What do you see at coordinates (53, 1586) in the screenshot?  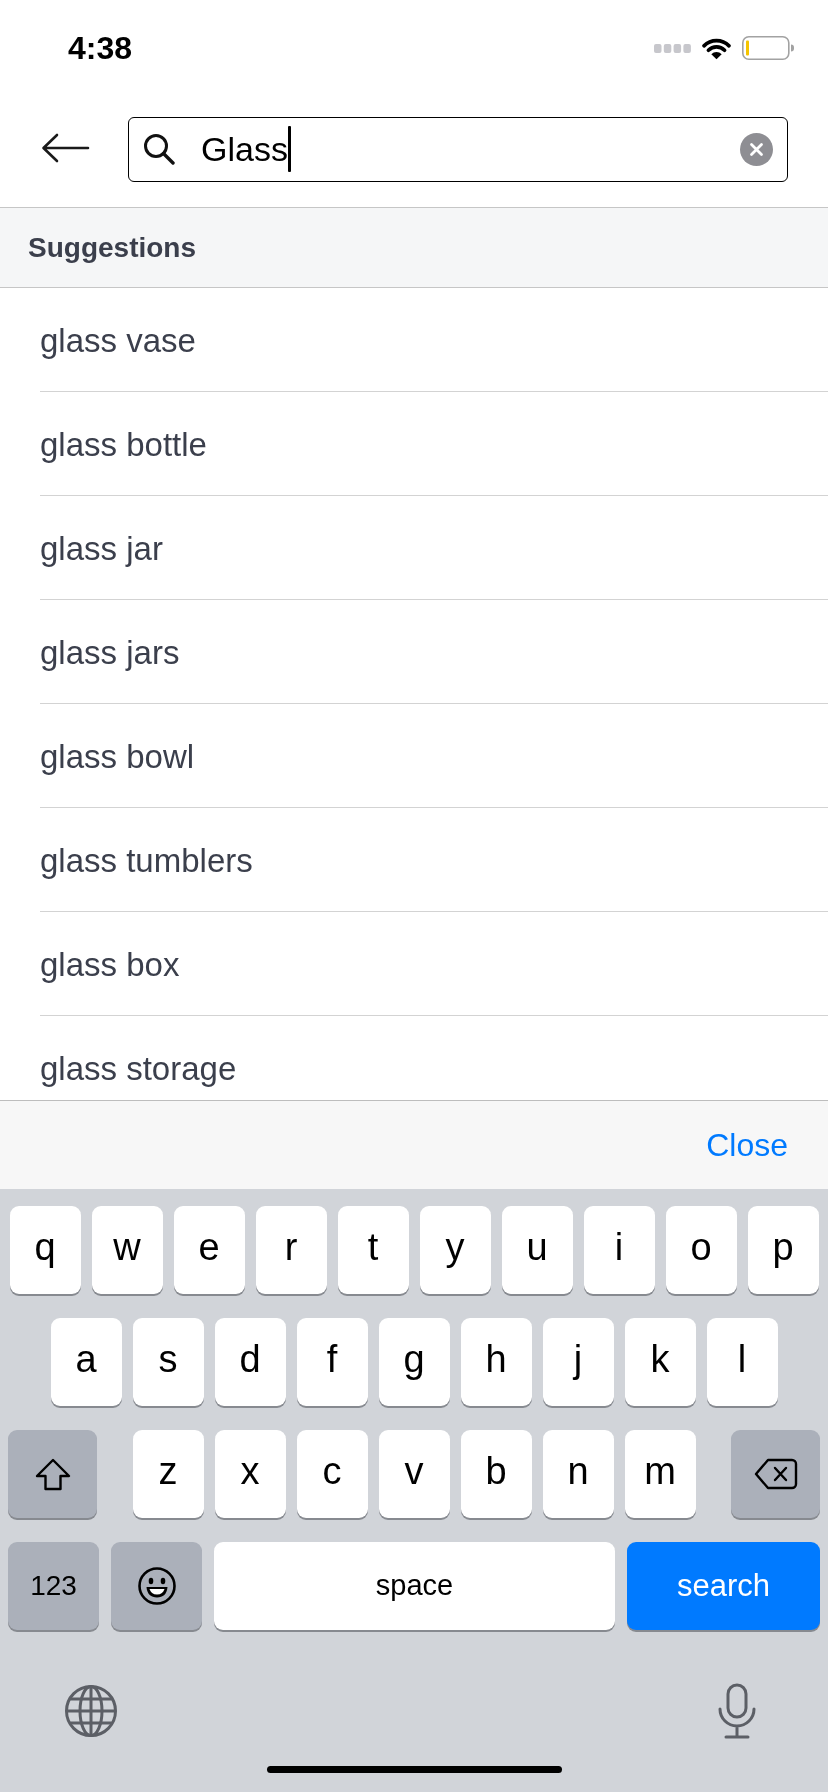 I see `numbers-key: 123` at bounding box center [53, 1586].